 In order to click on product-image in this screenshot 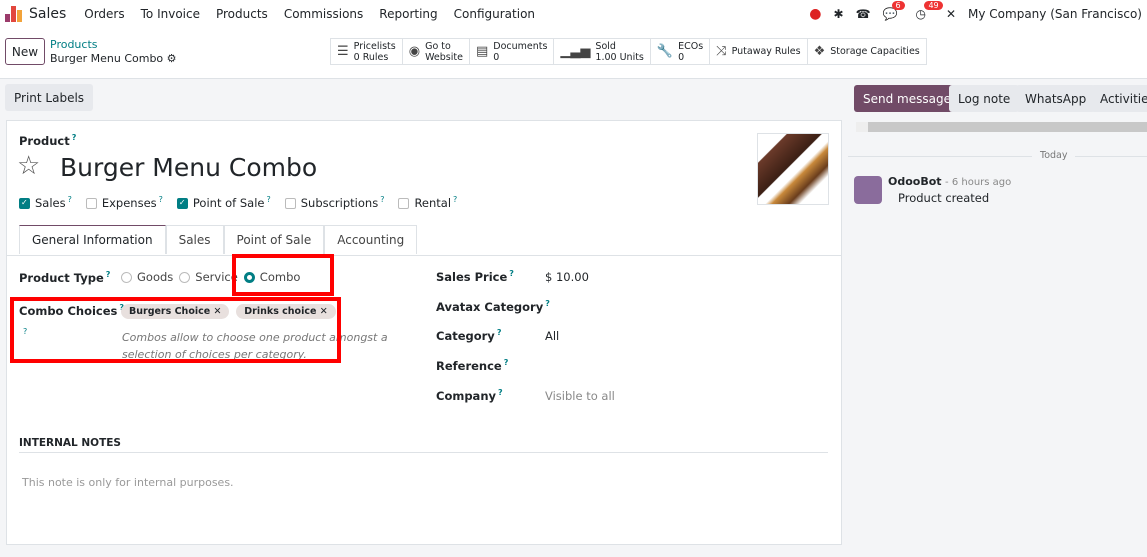, I will do `click(793, 169)`.